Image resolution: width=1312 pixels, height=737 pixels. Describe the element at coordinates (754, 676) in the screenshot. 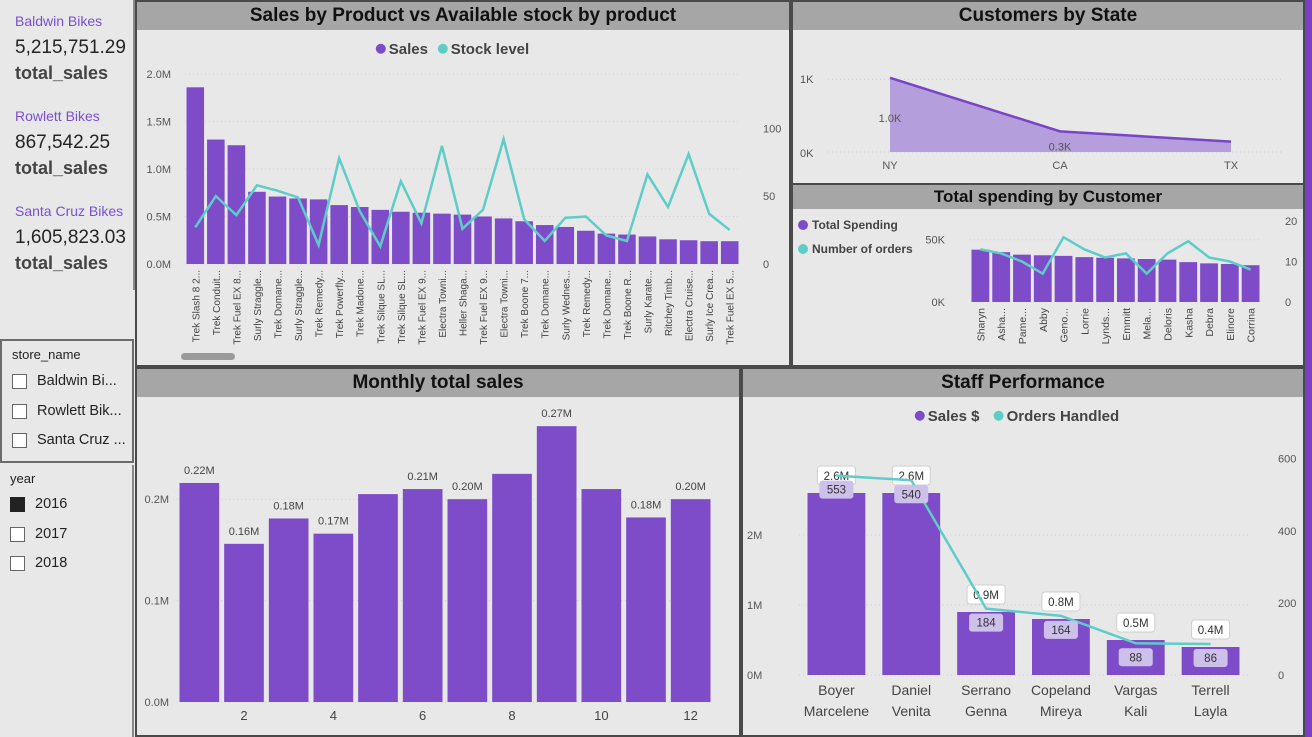

I see `y-axis-tick: 0M` at that location.